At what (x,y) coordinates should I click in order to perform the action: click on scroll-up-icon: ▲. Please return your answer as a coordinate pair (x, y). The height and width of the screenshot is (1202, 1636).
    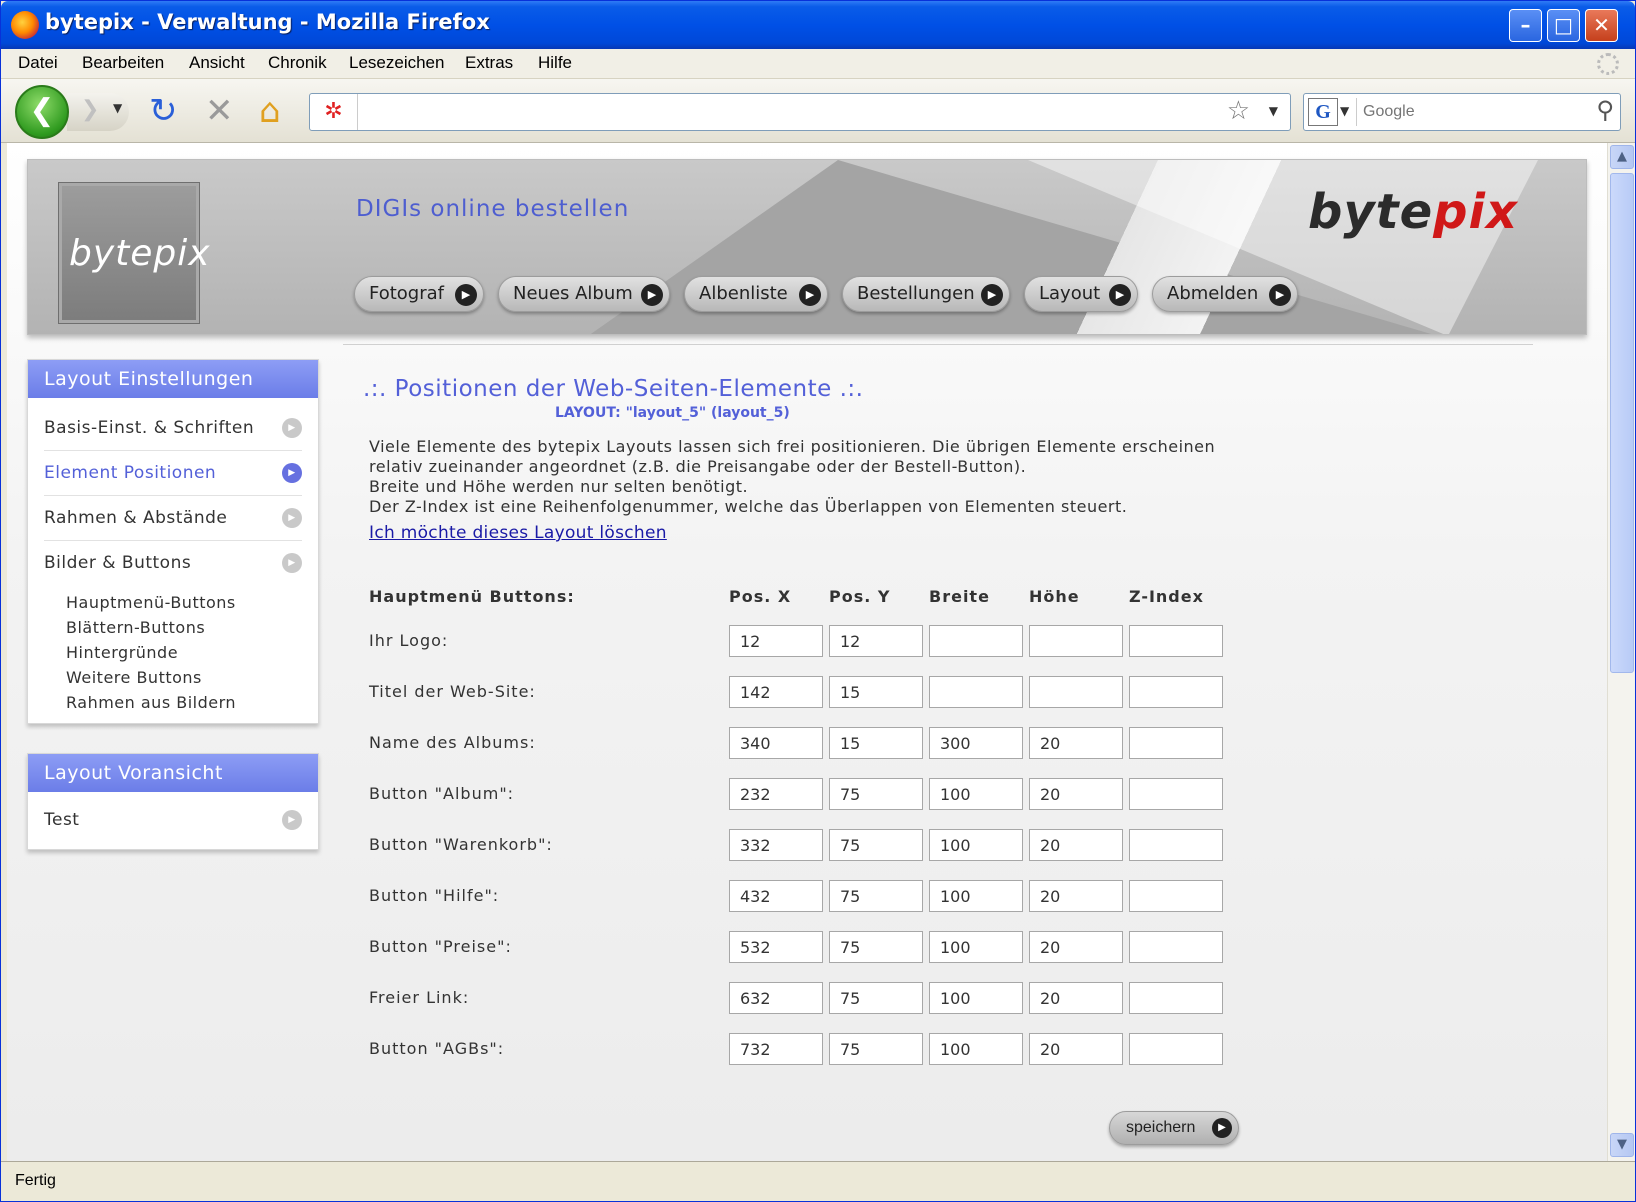
    Looking at the image, I should click on (1622, 157).